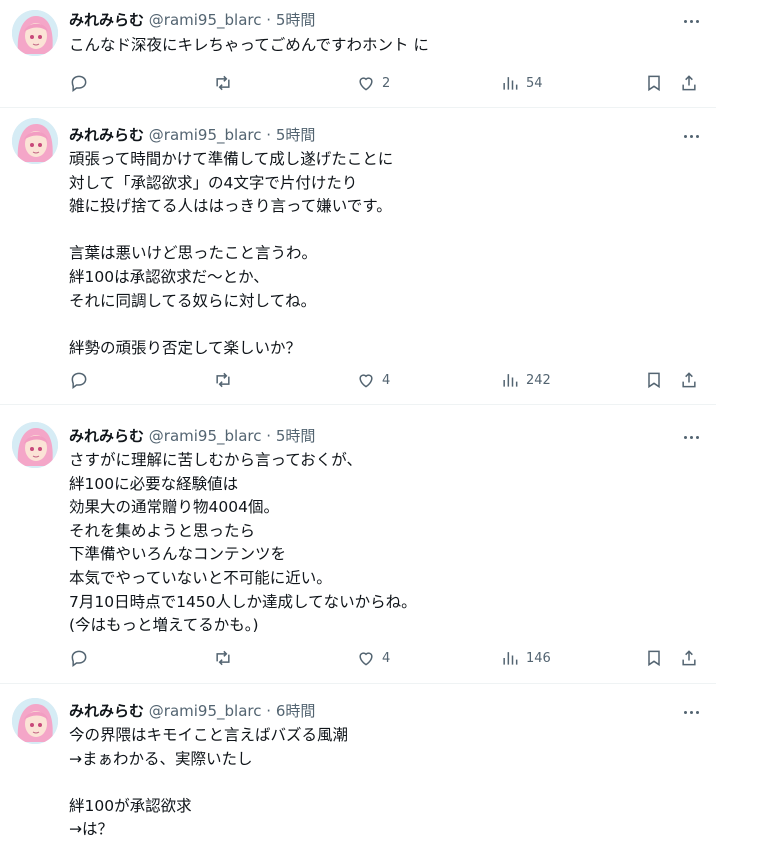 The width and height of the screenshot is (766, 842). What do you see at coordinates (162, 530) in the screenshot?
I see `tweet-line: それを集めようと思ったら` at bounding box center [162, 530].